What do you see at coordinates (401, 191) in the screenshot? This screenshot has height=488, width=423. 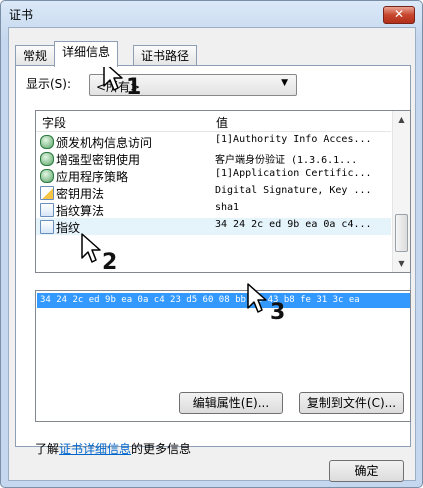 I see `list-scrollbar: ▲ ▼` at bounding box center [401, 191].